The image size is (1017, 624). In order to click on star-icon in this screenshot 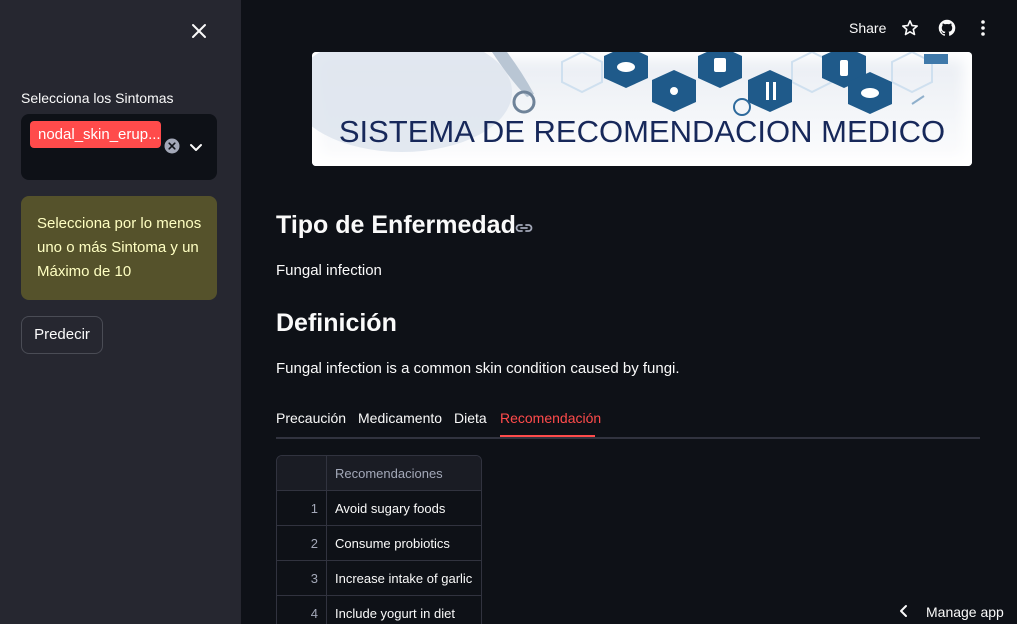, I will do `click(910, 28)`.